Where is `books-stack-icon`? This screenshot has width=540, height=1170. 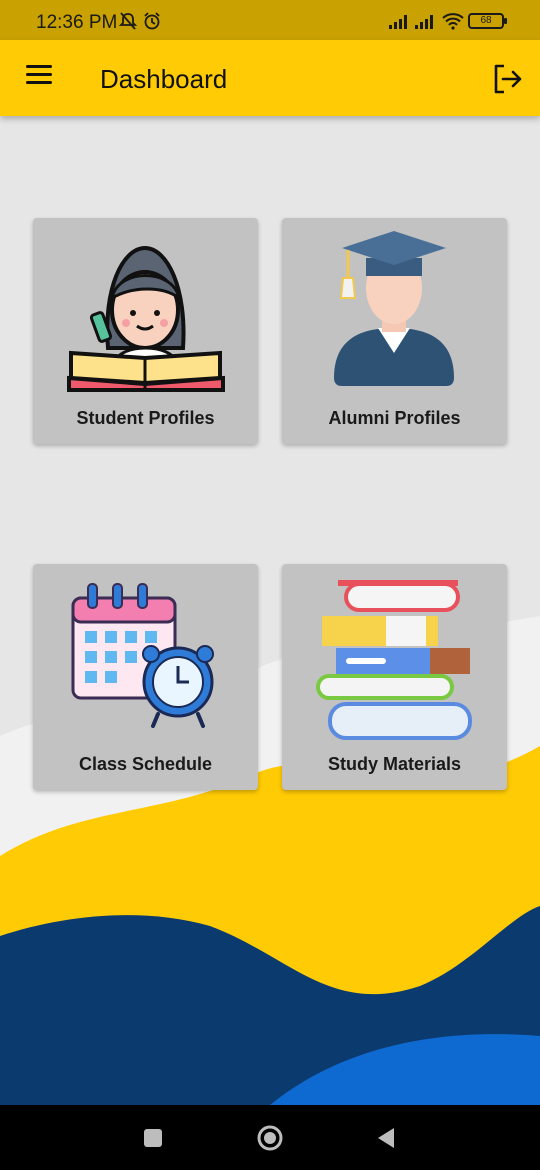
books-stack-icon is located at coordinates (394, 660).